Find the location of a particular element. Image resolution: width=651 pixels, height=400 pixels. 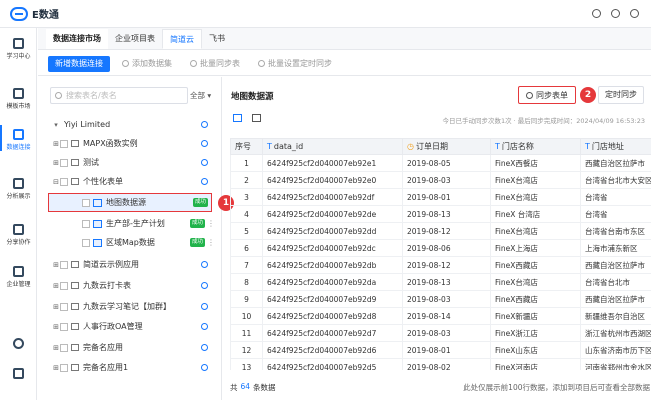

nav-share: 分享协作 is located at coordinates (18, 235).